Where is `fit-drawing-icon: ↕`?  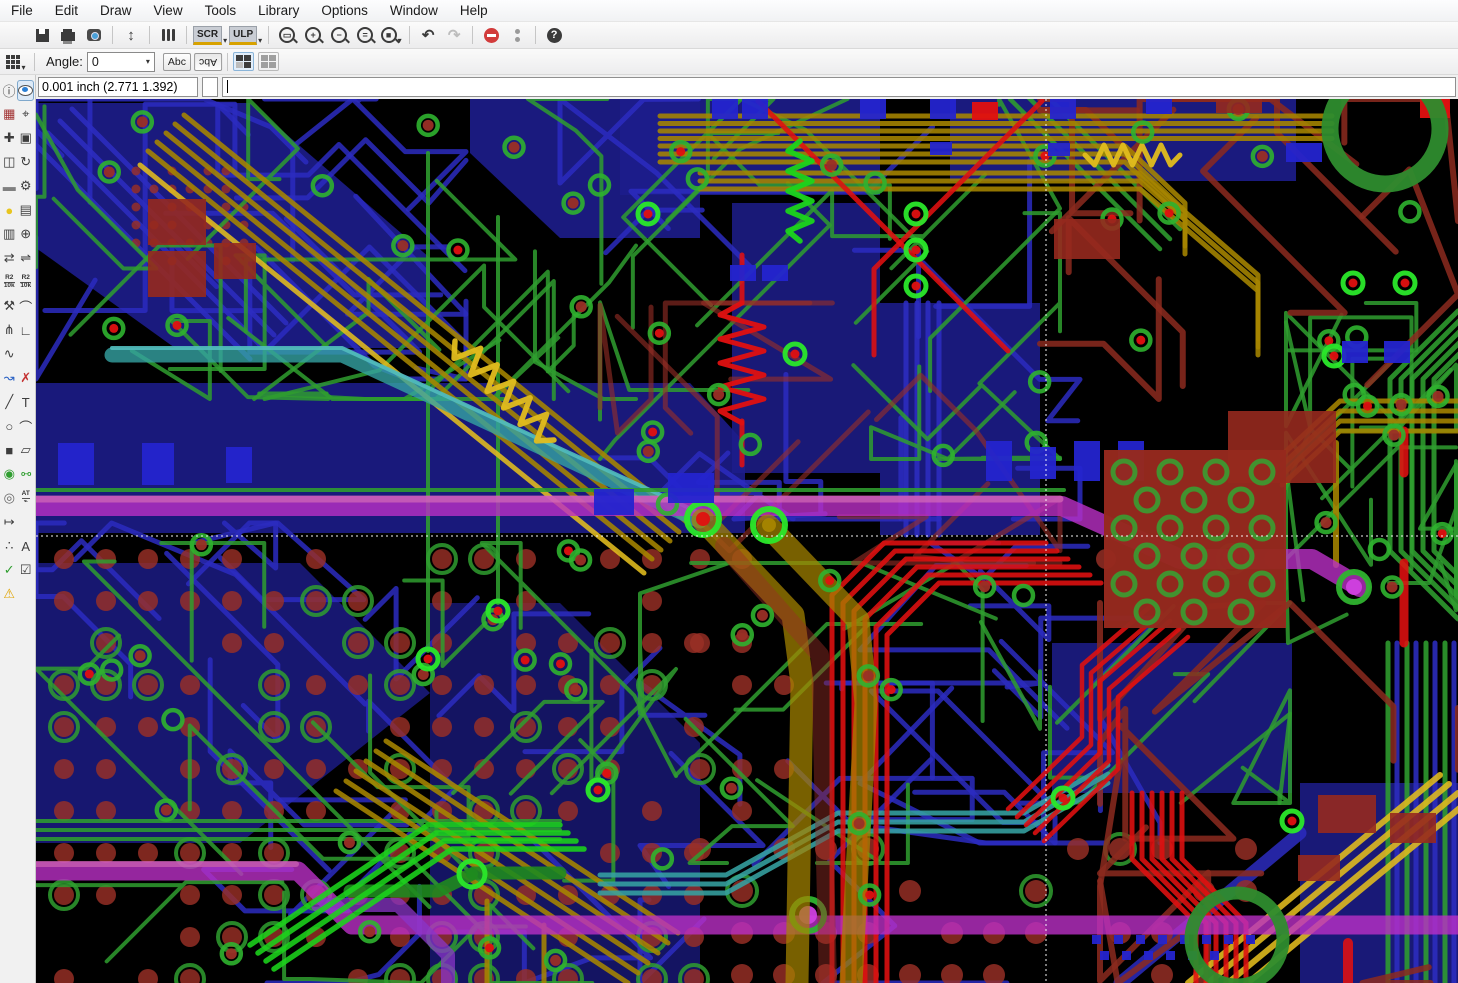
fit-drawing-icon: ↕ is located at coordinates (131, 35).